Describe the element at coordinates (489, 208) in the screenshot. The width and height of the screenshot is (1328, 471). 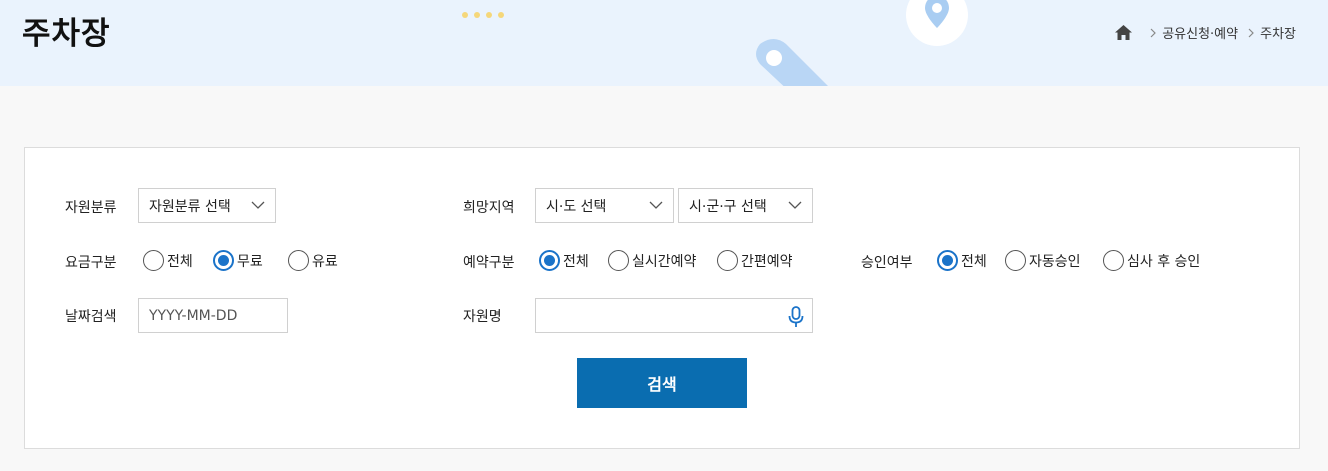
I see `region-label: 희망지역` at that location.